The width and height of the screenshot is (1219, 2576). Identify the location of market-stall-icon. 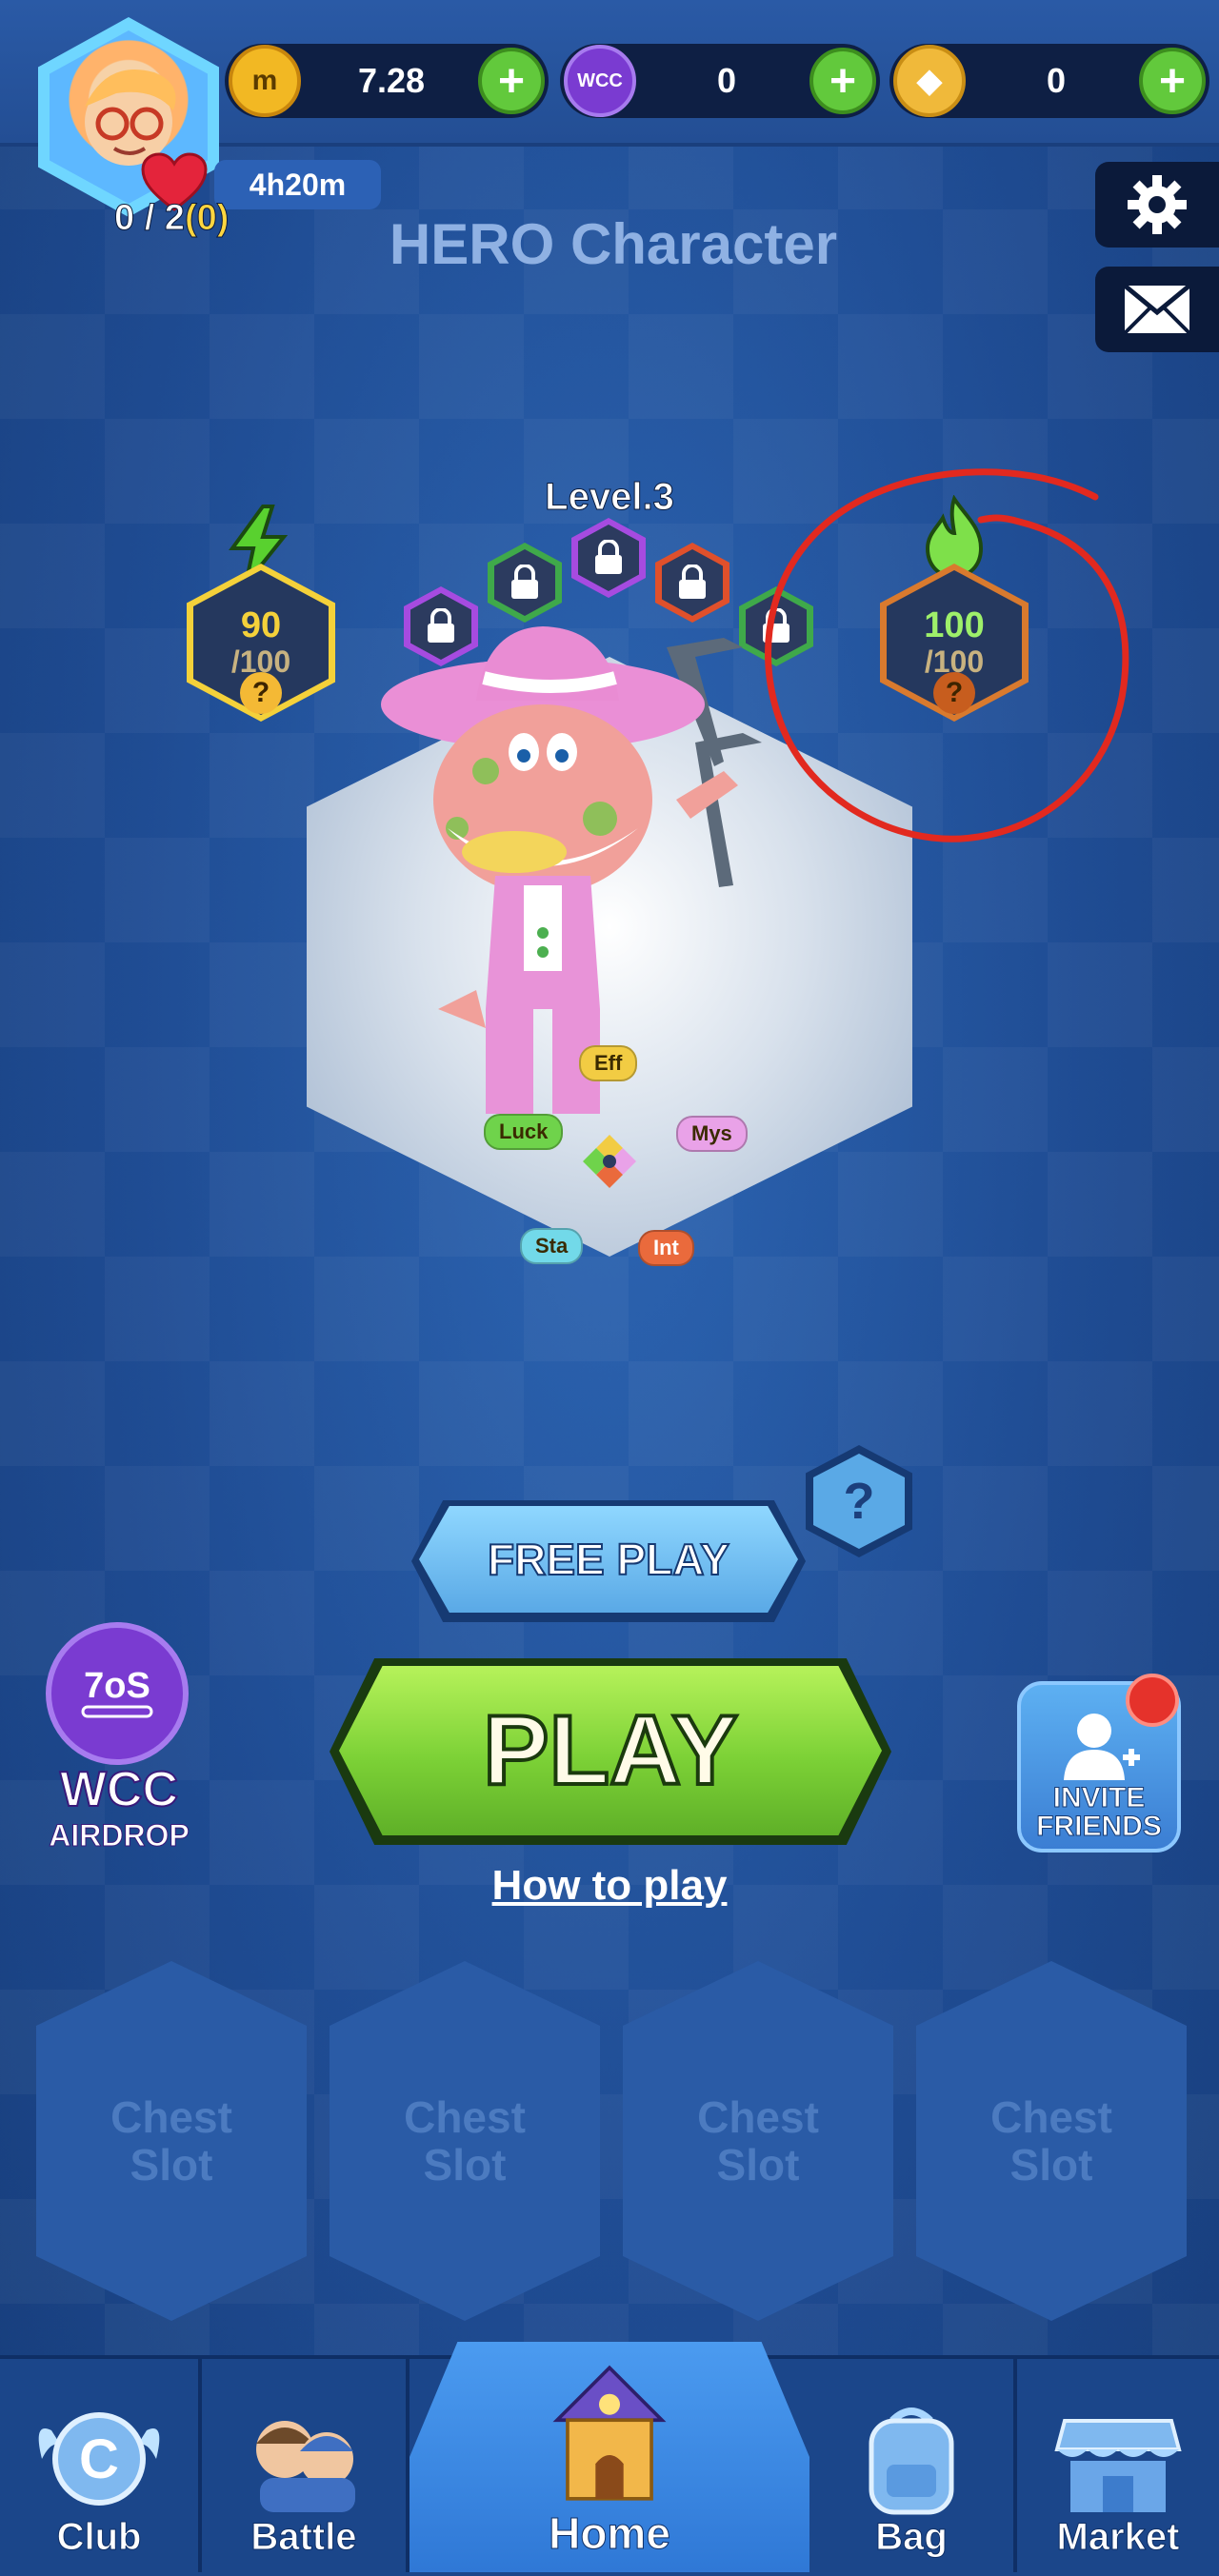
(1118, 2465).